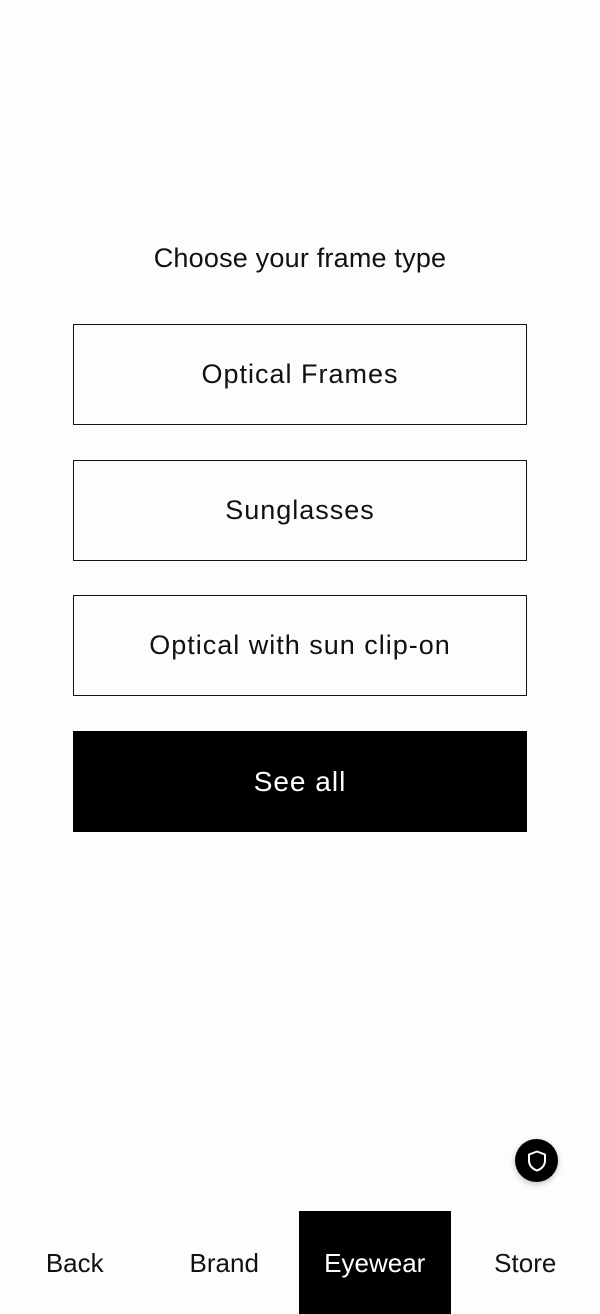 This screenshot has height=1314, width=600. I want to click on bottom-nav: Back Brand Eyewear Store, so click(300, 1262).